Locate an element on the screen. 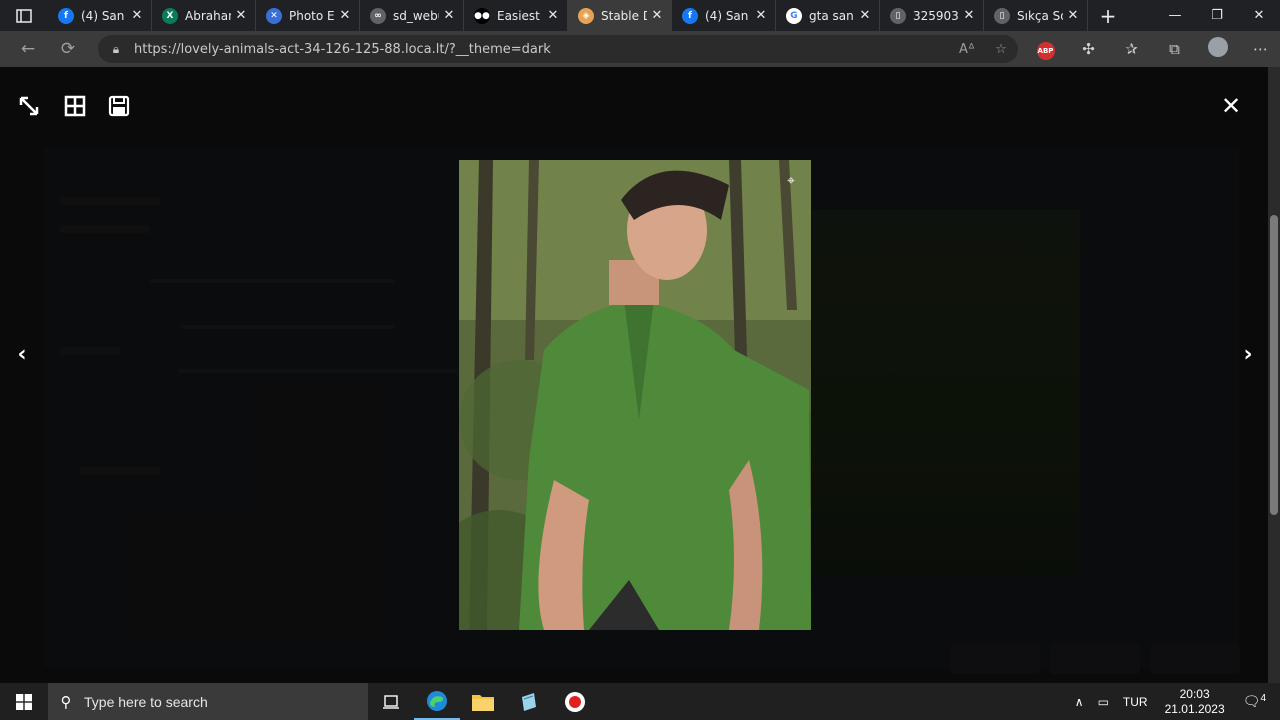 This screenshot has height=720, width=1280. taskbar-file-explorer is located at coordinates (483, 701).